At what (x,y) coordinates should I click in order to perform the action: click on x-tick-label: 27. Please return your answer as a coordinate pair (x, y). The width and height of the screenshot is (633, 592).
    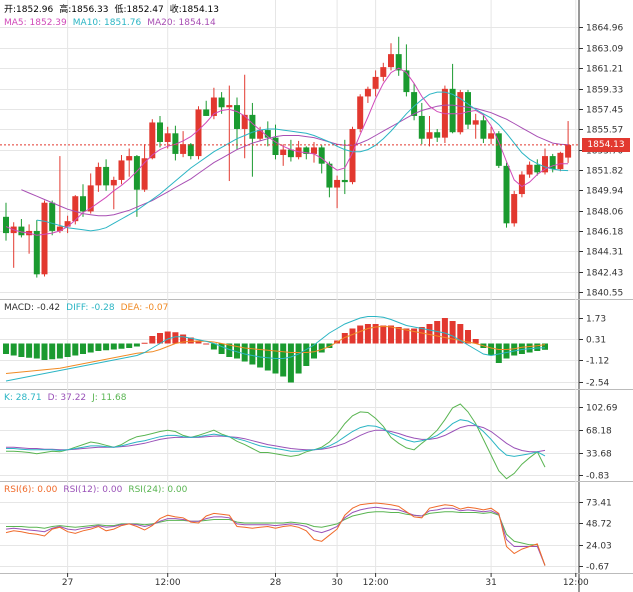
    Looking at the image, I should click on (67, 583).